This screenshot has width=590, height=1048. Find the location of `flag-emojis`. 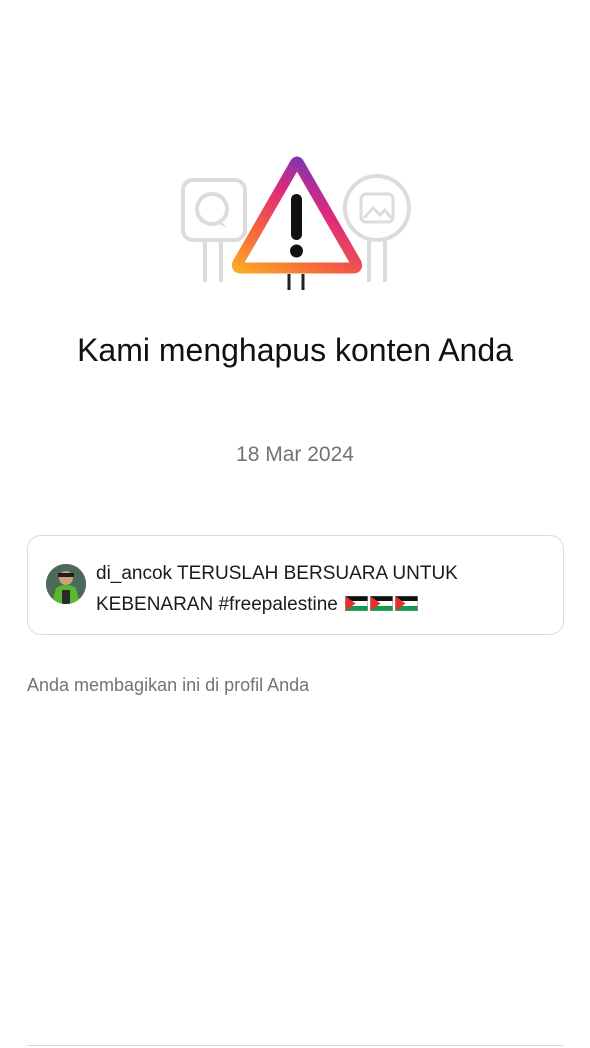

flag-emojis is located at coordinates (381, 604).